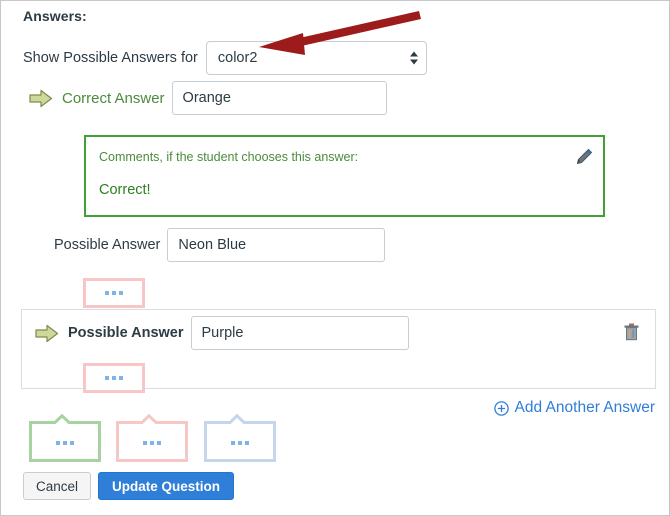 The height and width of the screenshot is (516, 670). What do you see at coordinates (166, 486) in the screenshot?
I see `update-question-button: Update Question` at bounding box center [166, 486].